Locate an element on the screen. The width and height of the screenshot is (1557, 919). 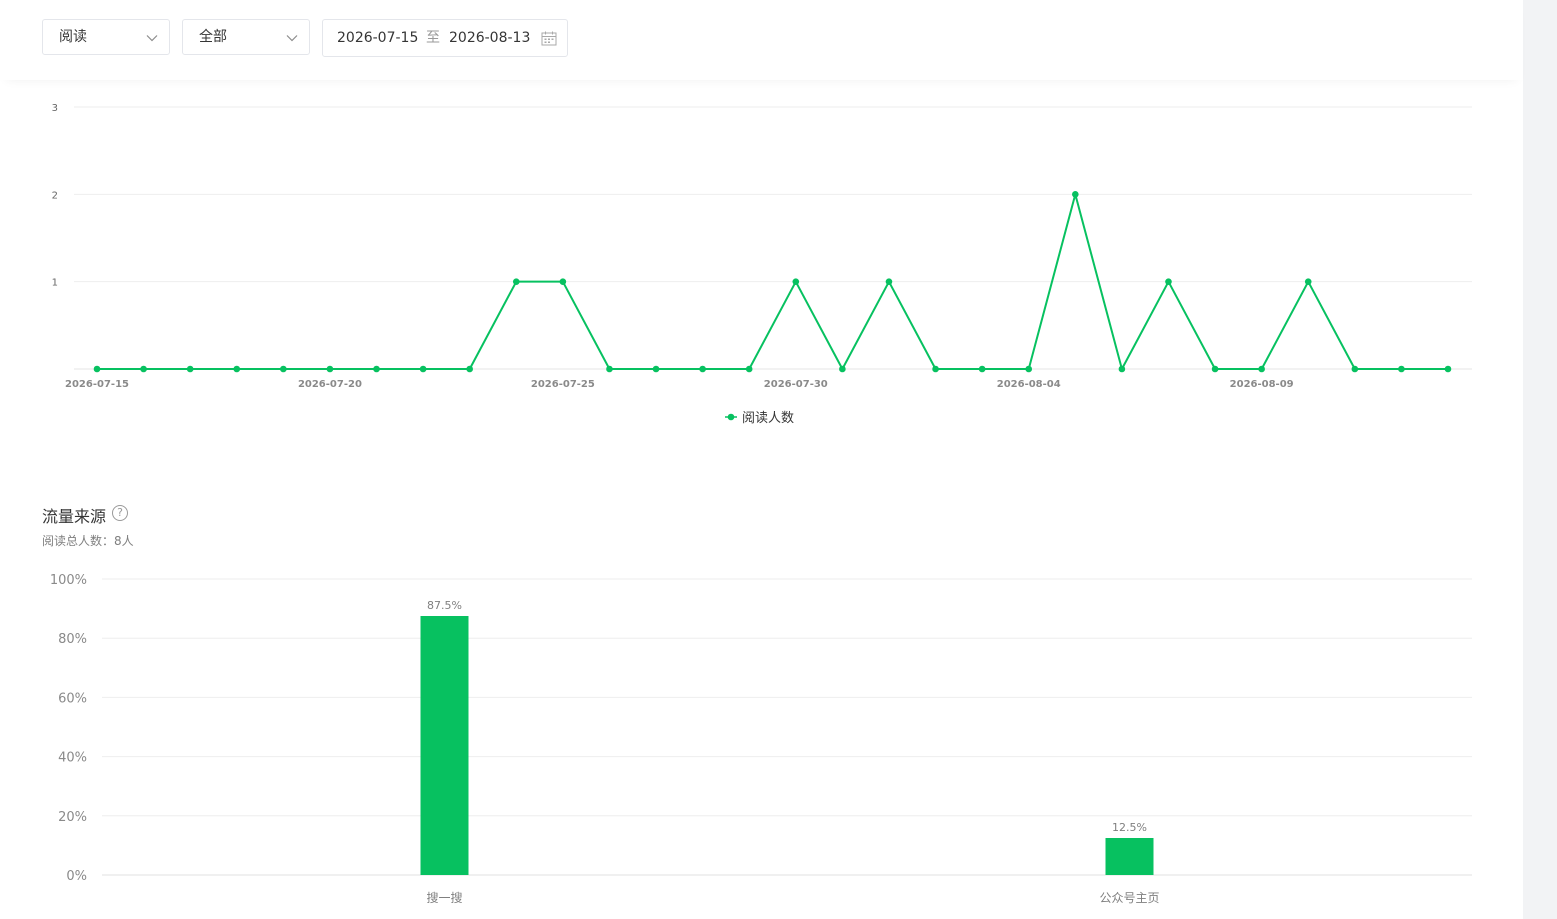
x-tick-label: 2026-07-30 is located at coordinates (796, 384).